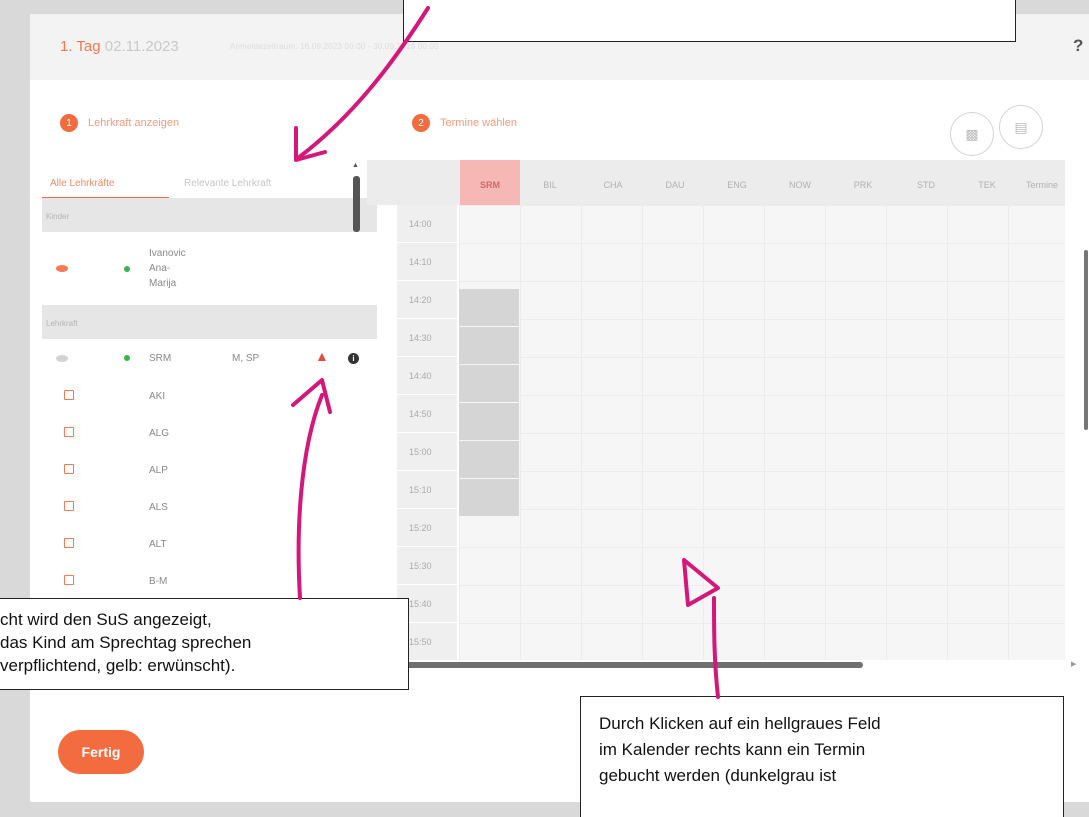  What do you see at coordinates (716, 647) in the screenshot?
I see `arrow-to-calendar-icon` at bounding box center [716, 647].